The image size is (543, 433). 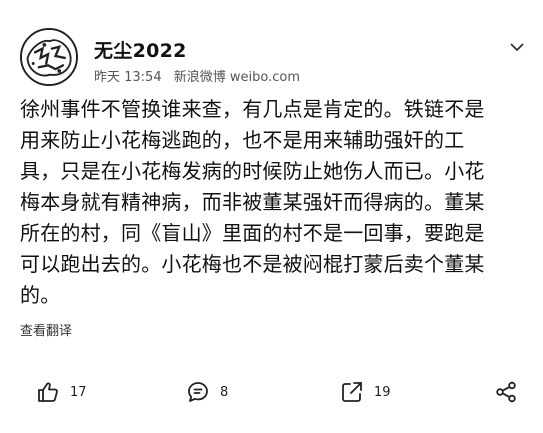 What do you see at coordinates (46, 329) in the screenshot?
I see `translate-link: 查看翻译` at bounding box center [46, 329].